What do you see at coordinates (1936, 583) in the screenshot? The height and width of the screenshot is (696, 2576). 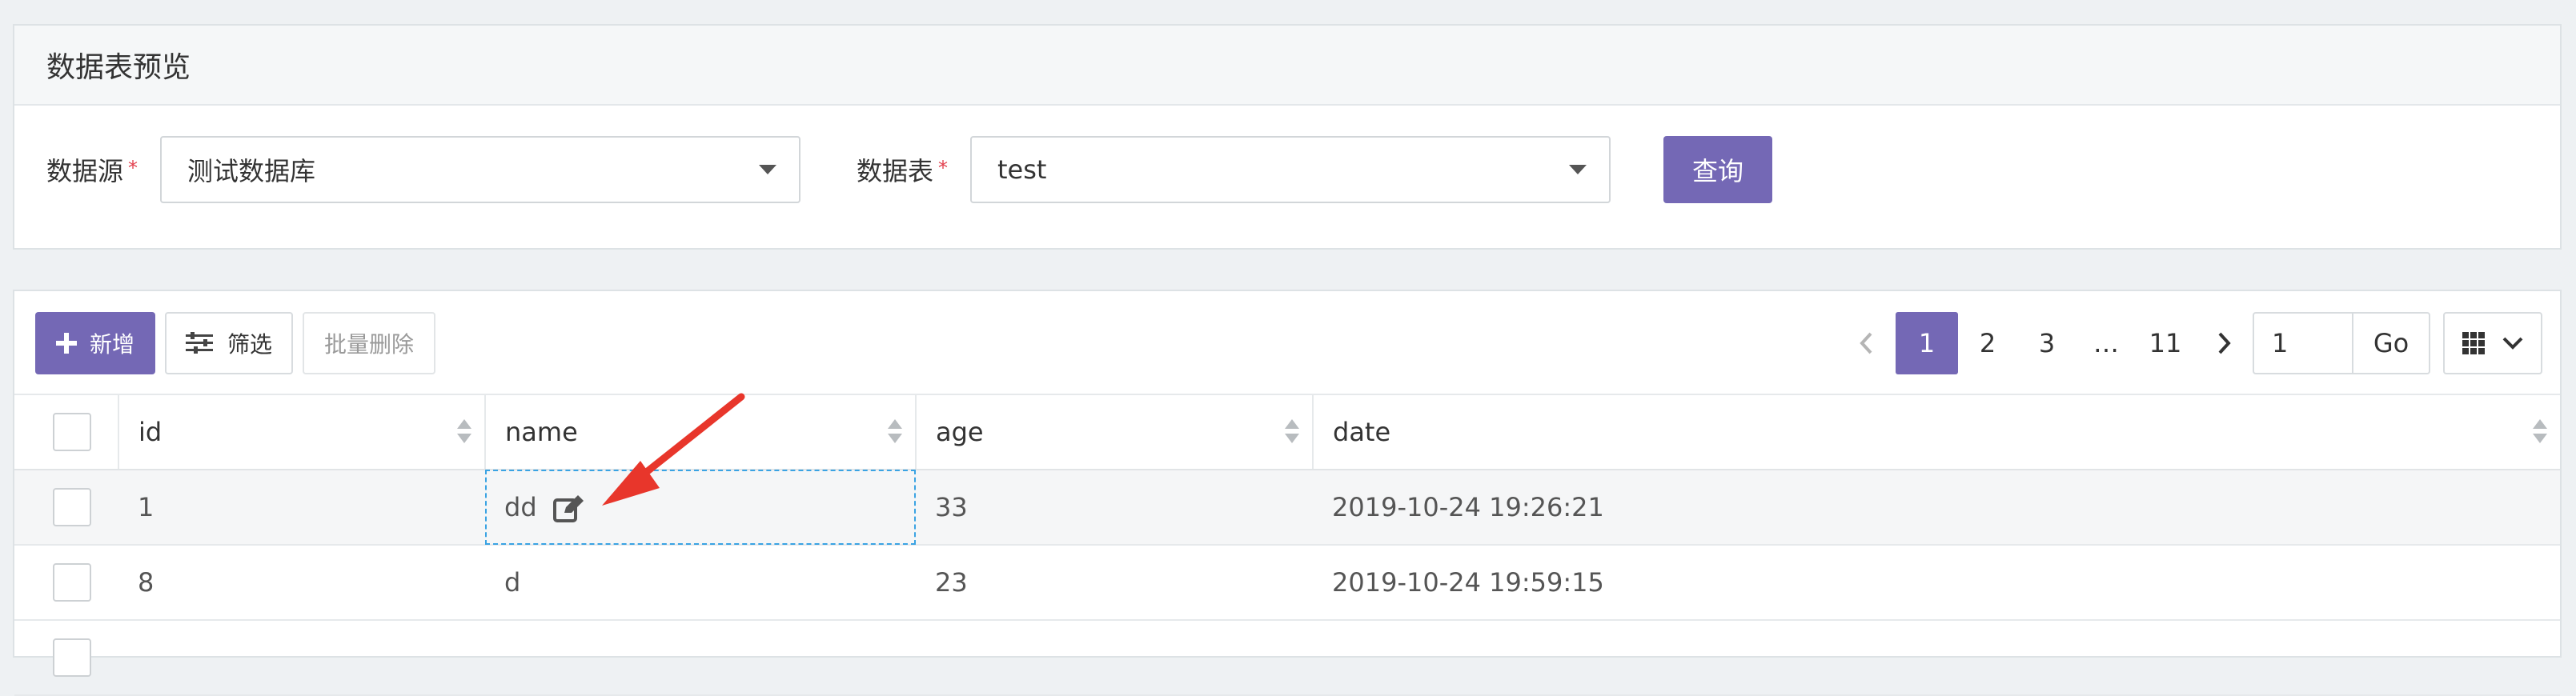 I see `cell-date: 2019-10-24 19:59:15` at bounding box center [1936, 583].